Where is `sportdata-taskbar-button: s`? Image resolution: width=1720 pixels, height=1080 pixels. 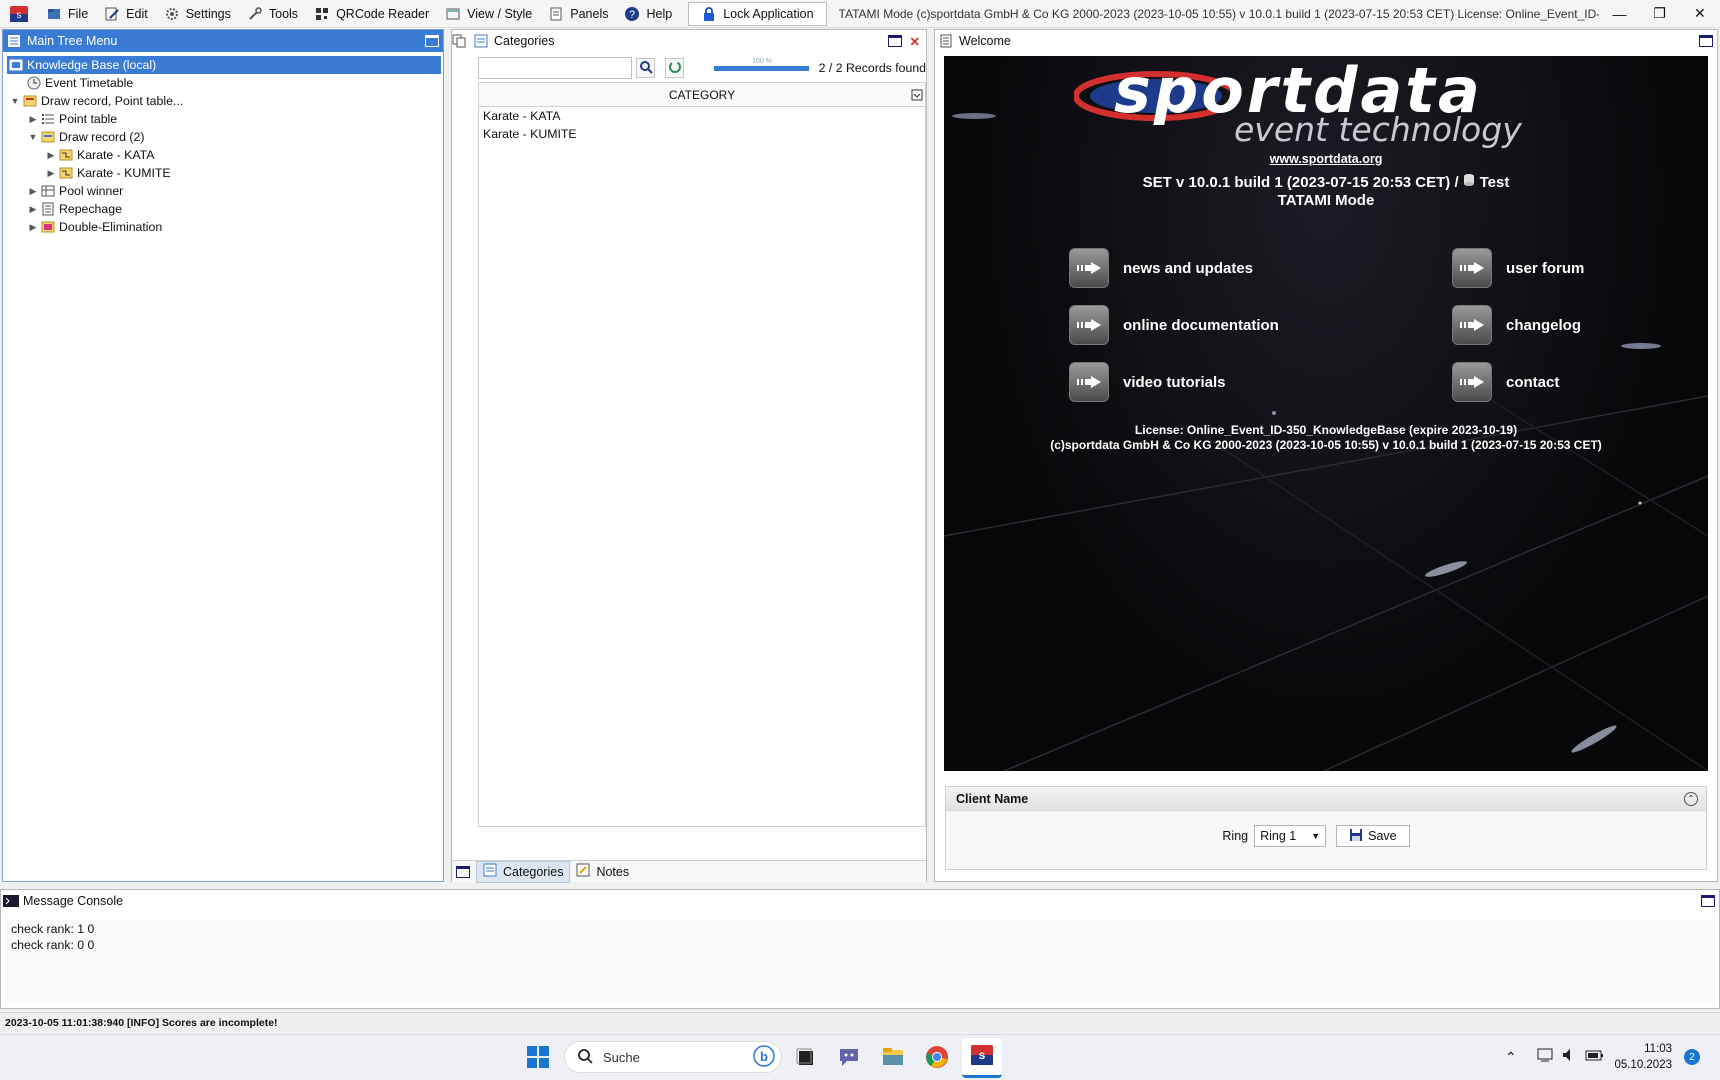
sportdata-taskbar-button: s is located at coordinates (982, 1058).